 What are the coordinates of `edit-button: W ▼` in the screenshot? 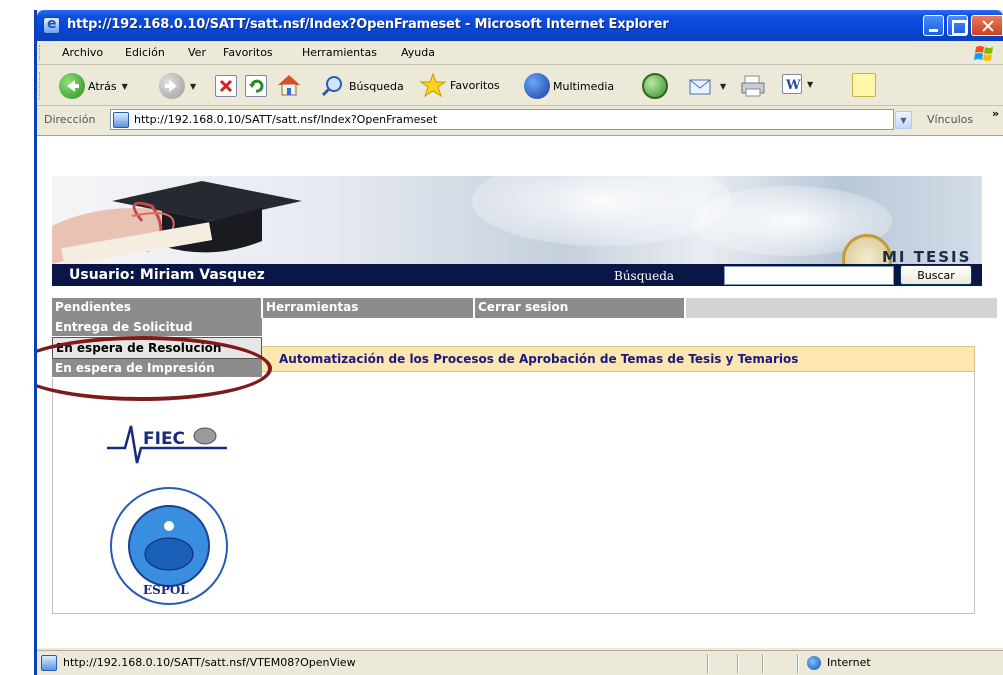 It's located at (797, 84).